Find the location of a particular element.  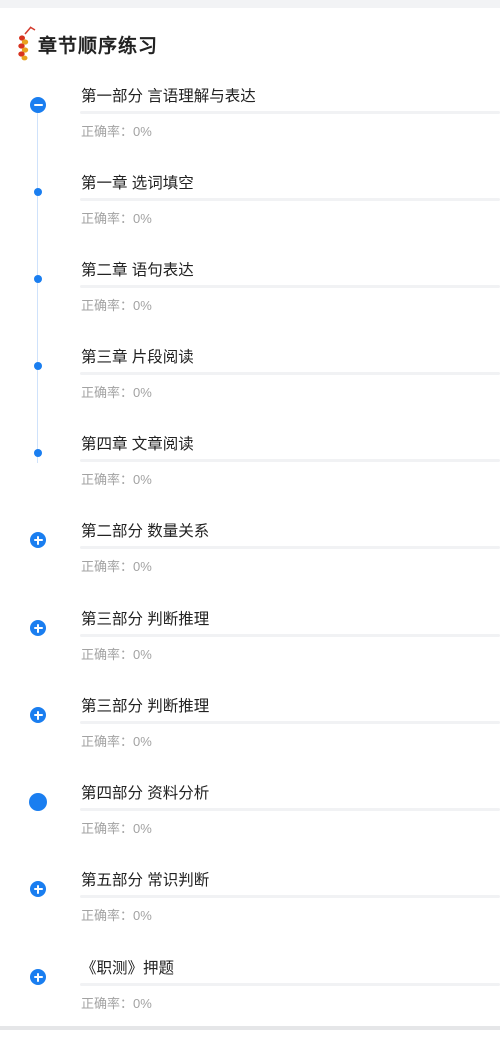

chapter-title: 《职测》押题 is located at coordinates (127, 969).